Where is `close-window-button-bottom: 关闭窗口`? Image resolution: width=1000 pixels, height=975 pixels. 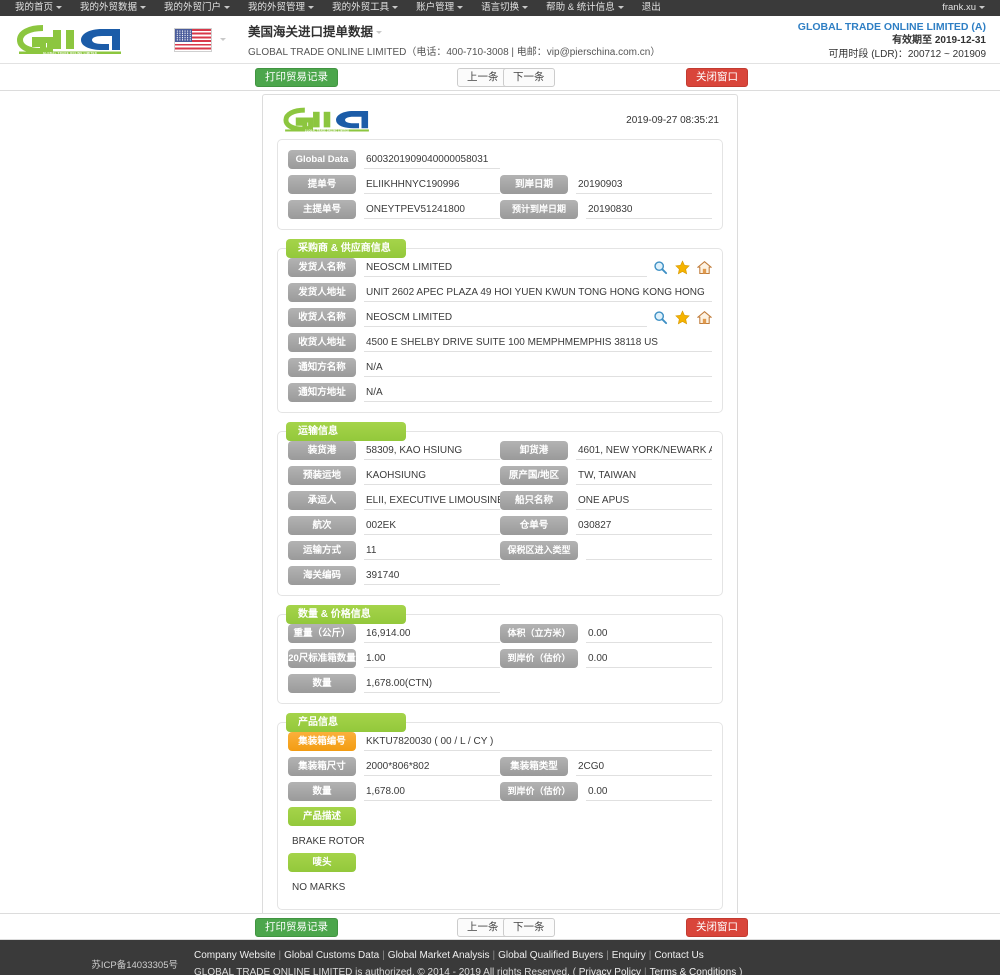
close-window-button-bottom: 关闭窗口 is located at coordinates (717, 927).